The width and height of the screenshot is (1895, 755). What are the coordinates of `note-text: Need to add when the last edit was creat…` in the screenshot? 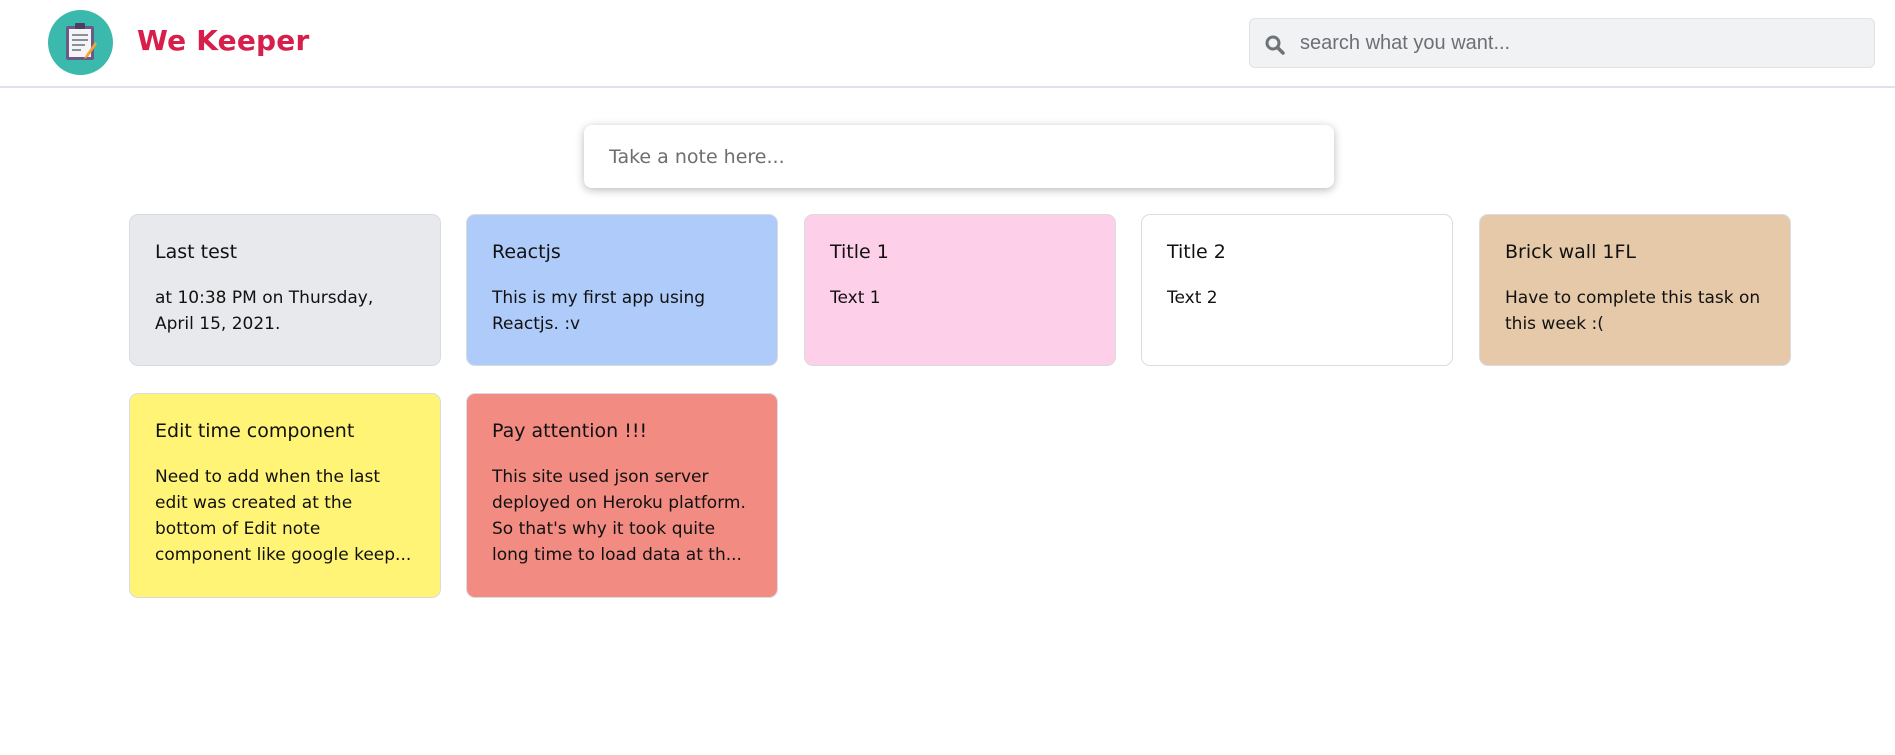 It's located at (283, 516).